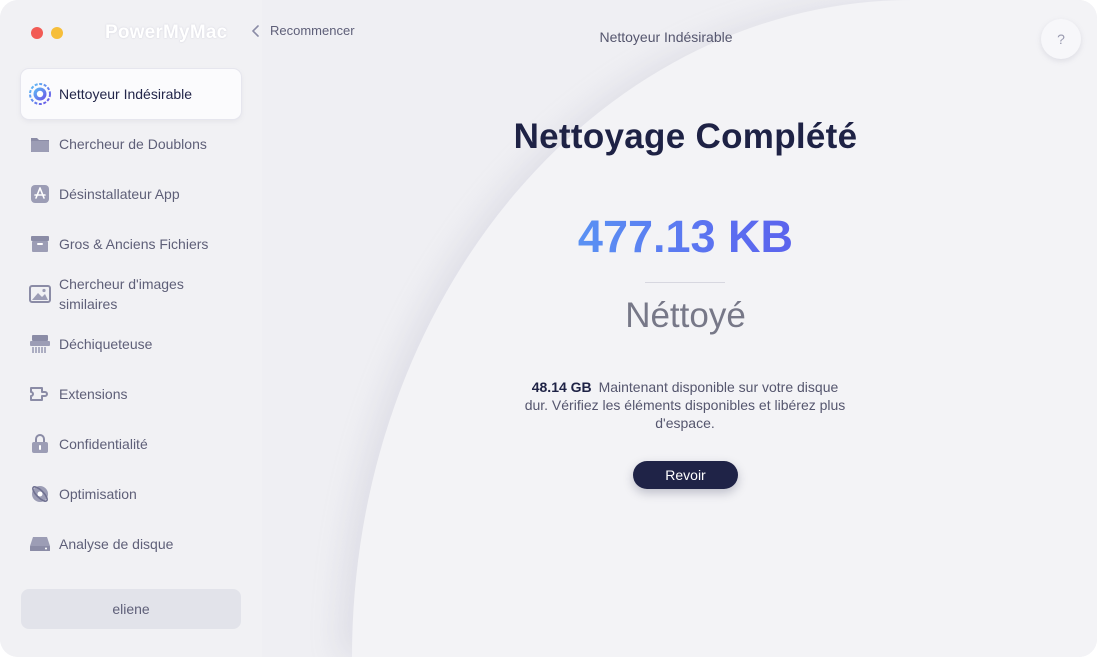  I want to click on folder-icon, so click(40, 144).